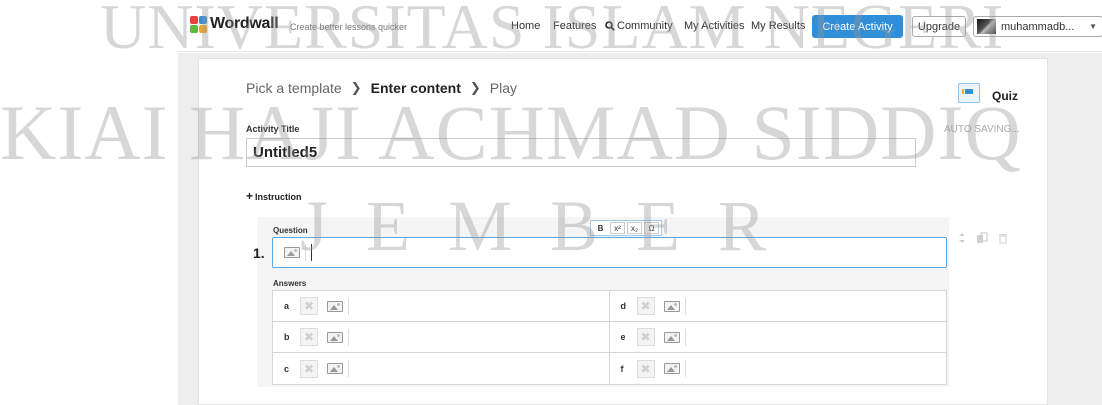 This screenshot has height=405, width=1102. Describe the element at coordinates (986, 26) in the screenshot. I see `avatar` at that location.